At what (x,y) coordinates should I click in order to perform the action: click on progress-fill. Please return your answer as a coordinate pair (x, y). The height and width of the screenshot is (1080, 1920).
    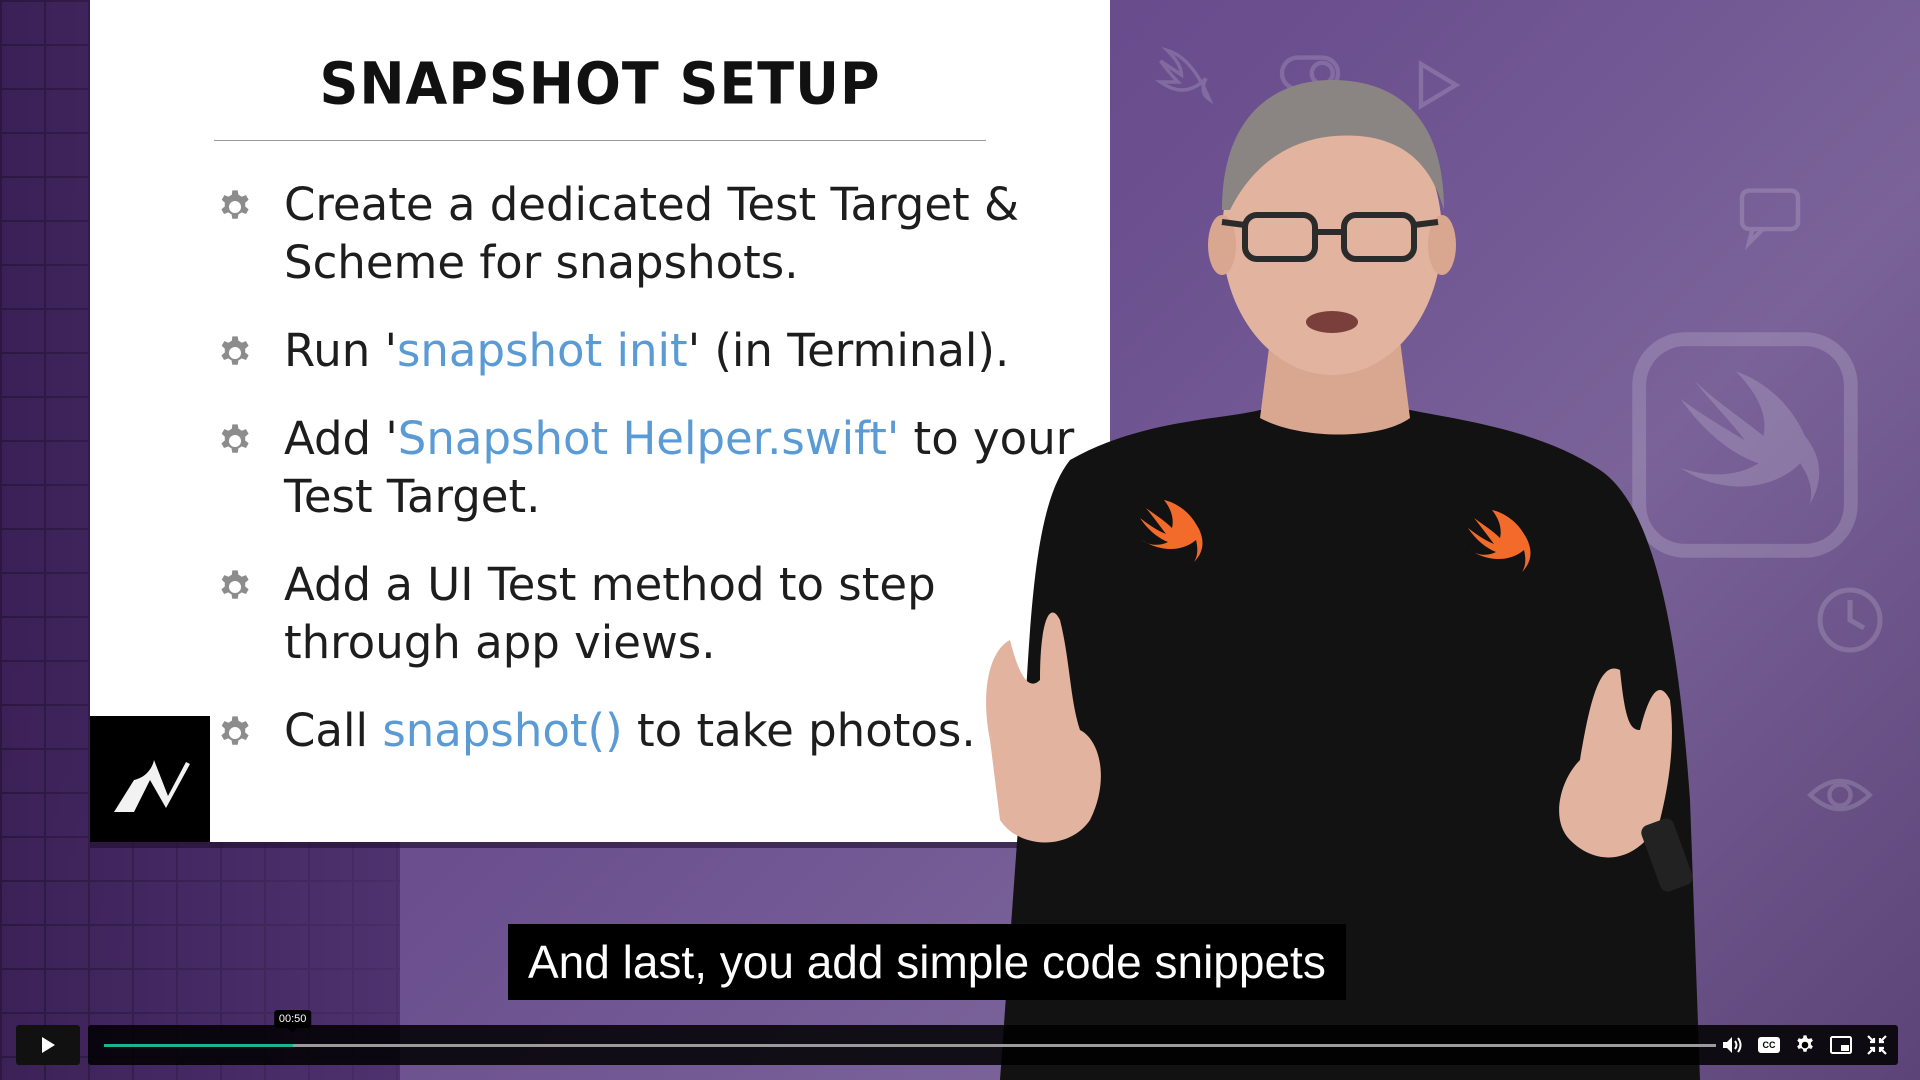
    Looking at the image, I should click on (198, 1045).